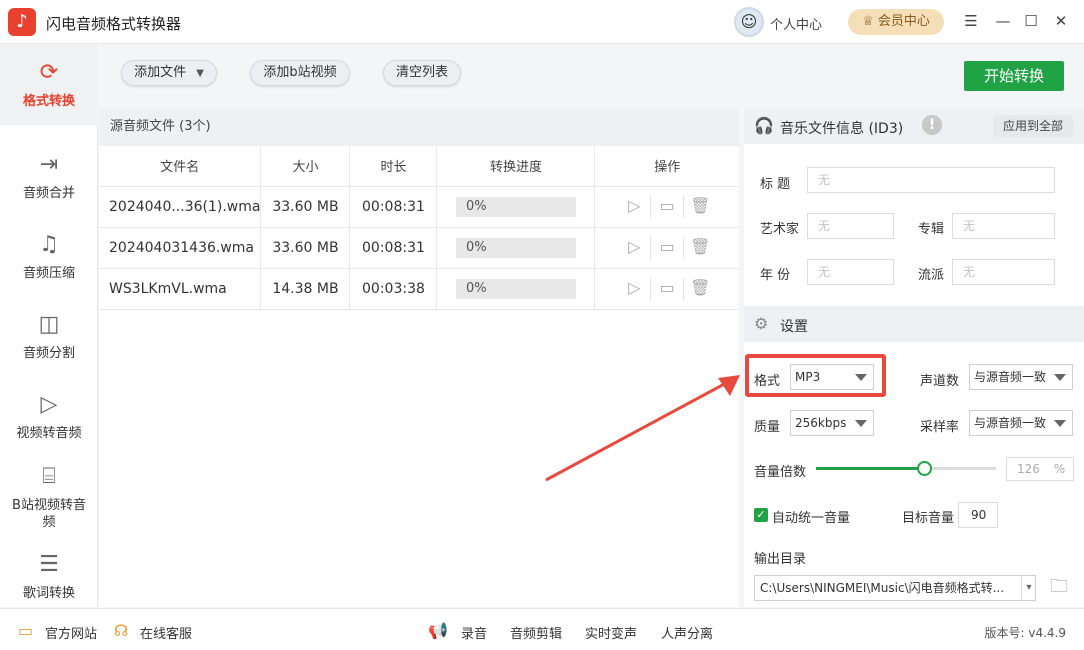  Describe the element at coordinates (180, 289) in the screenshot. I see `file-name: WS3LKmVL.wma` at that location.